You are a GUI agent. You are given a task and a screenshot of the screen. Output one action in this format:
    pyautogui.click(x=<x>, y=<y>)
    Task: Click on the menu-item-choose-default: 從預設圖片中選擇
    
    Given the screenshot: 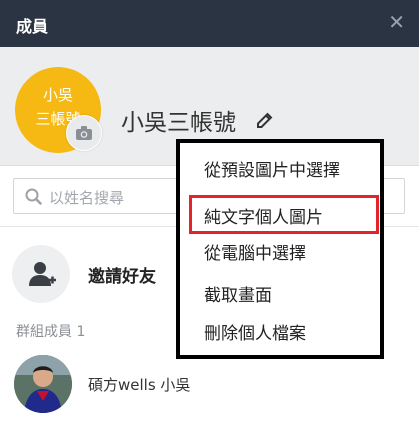 What is the action you would take?
    pyautogui.click(x=272, y=168)
    